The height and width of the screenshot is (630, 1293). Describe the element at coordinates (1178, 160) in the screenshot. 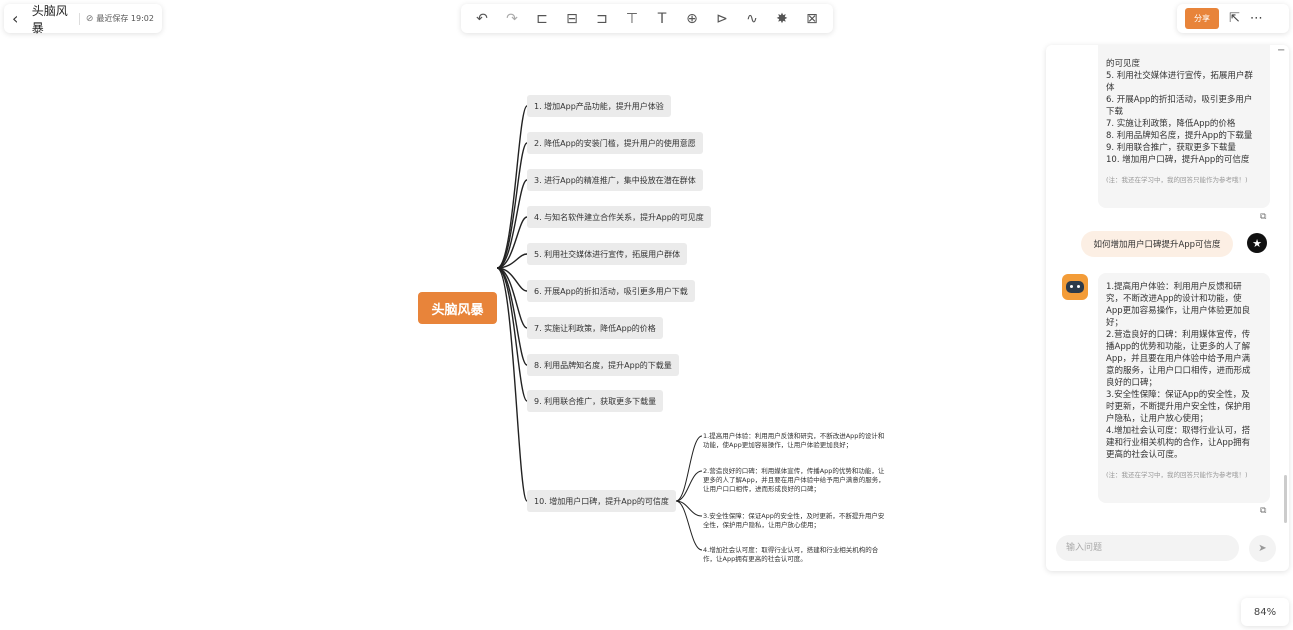

I see `chat-text-line: 10. 增加用户口碑，提升App的可信度` at that location.